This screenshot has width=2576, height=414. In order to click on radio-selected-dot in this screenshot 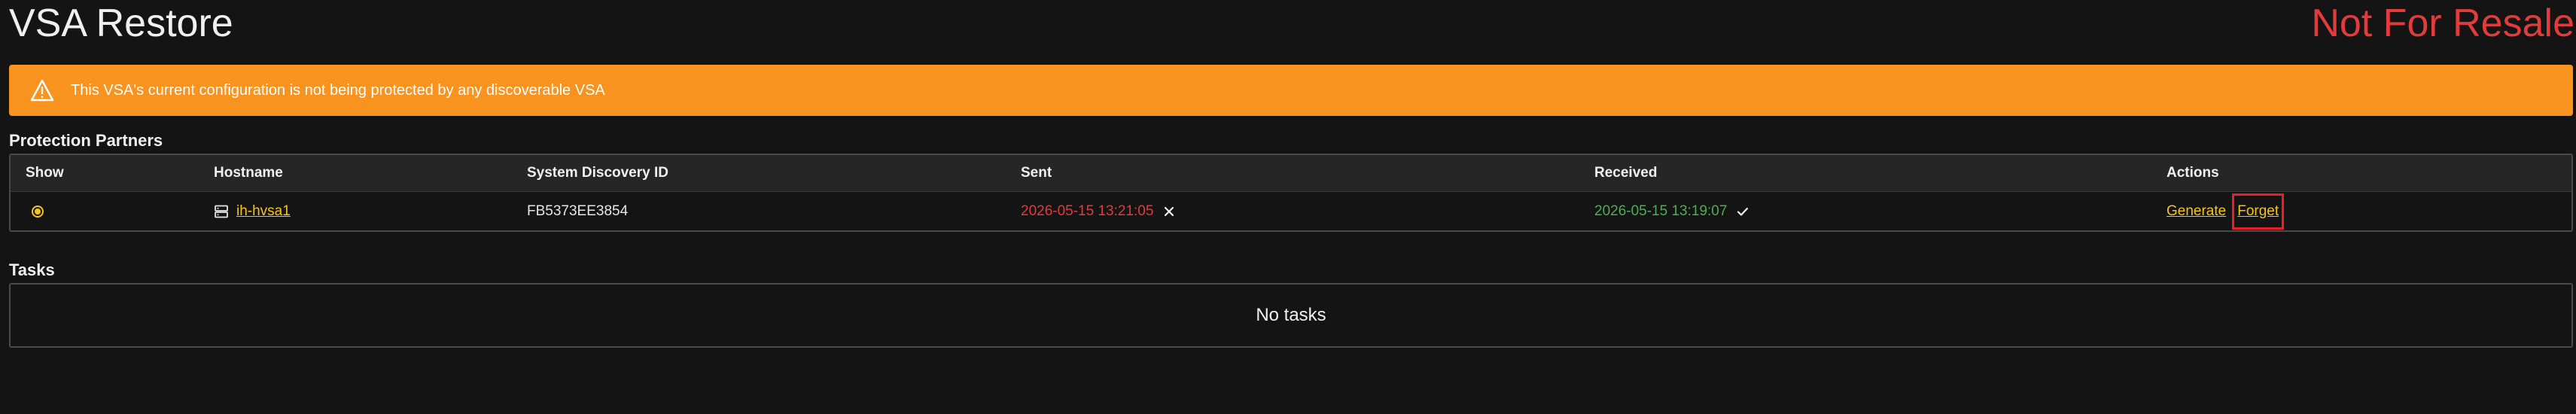, I will do `click(38, 211)`.